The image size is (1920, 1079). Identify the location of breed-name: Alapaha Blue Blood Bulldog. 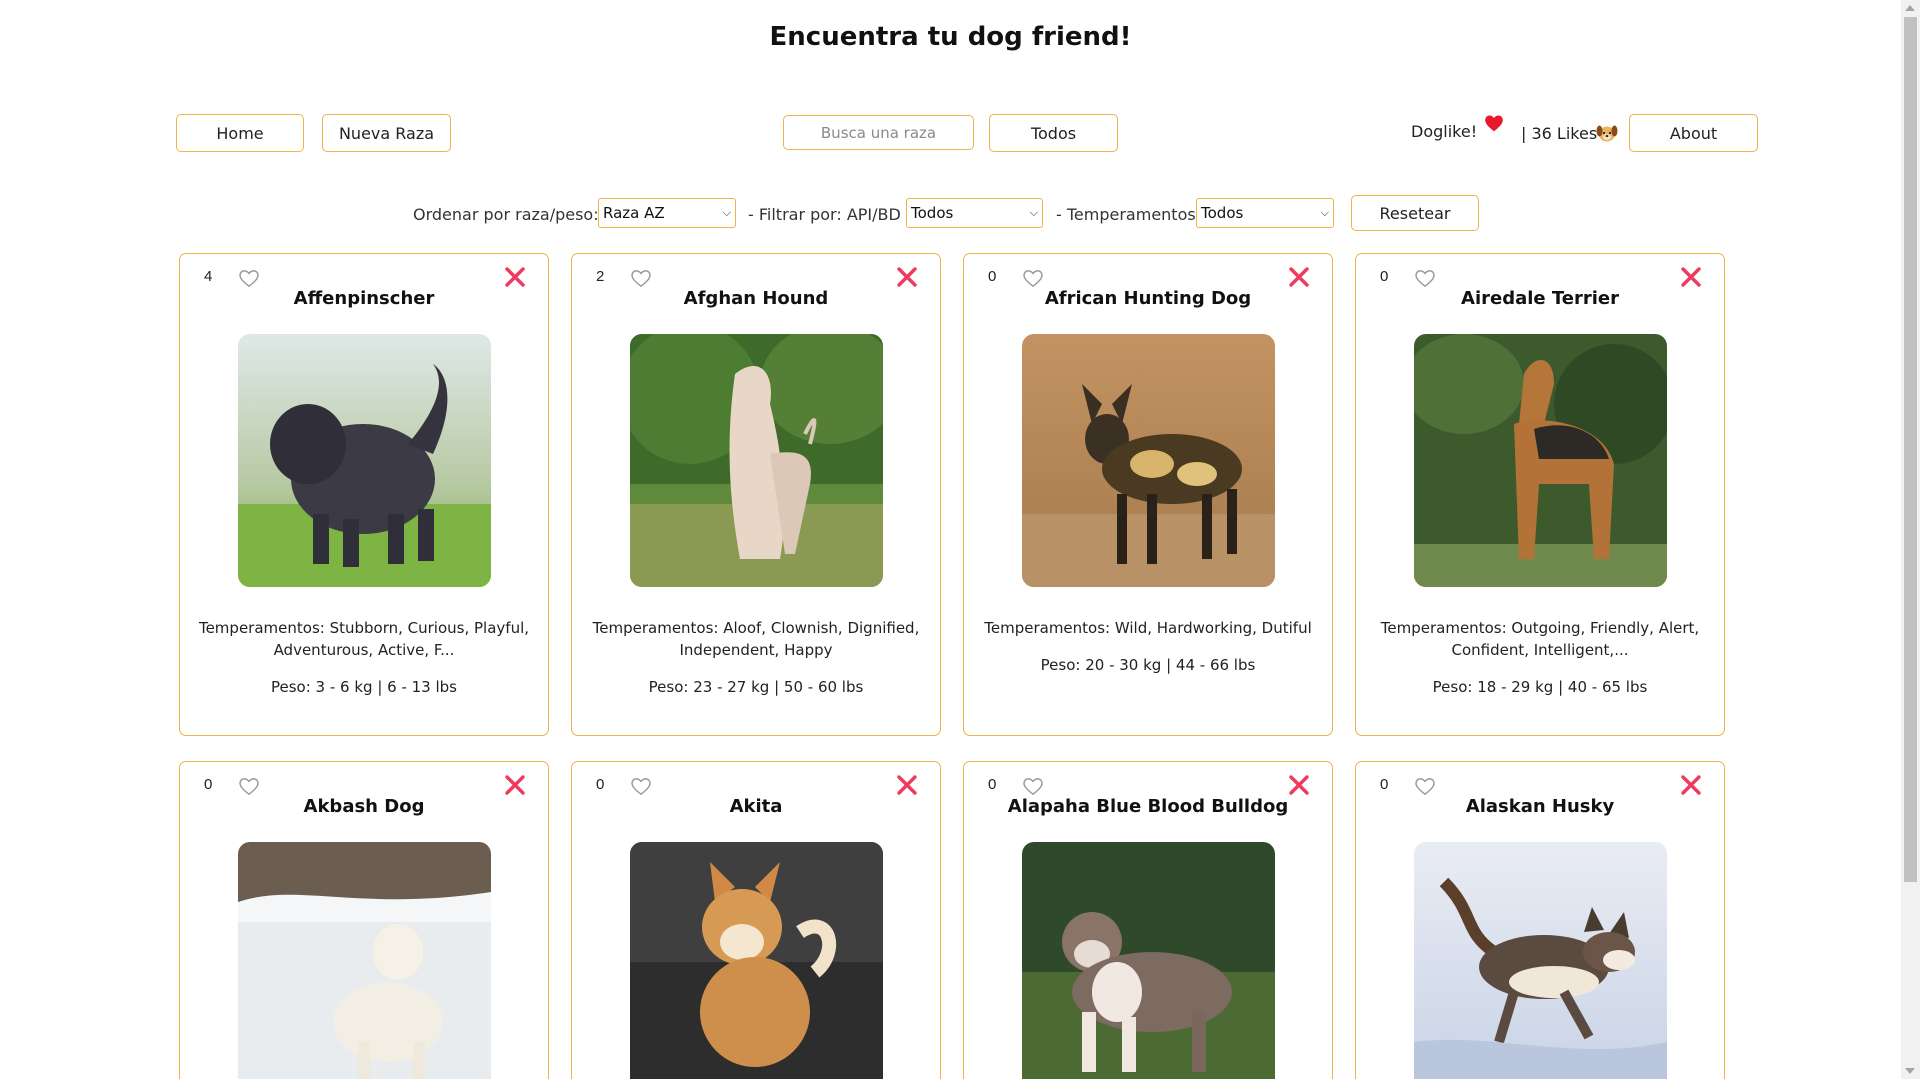
(1148, 806).